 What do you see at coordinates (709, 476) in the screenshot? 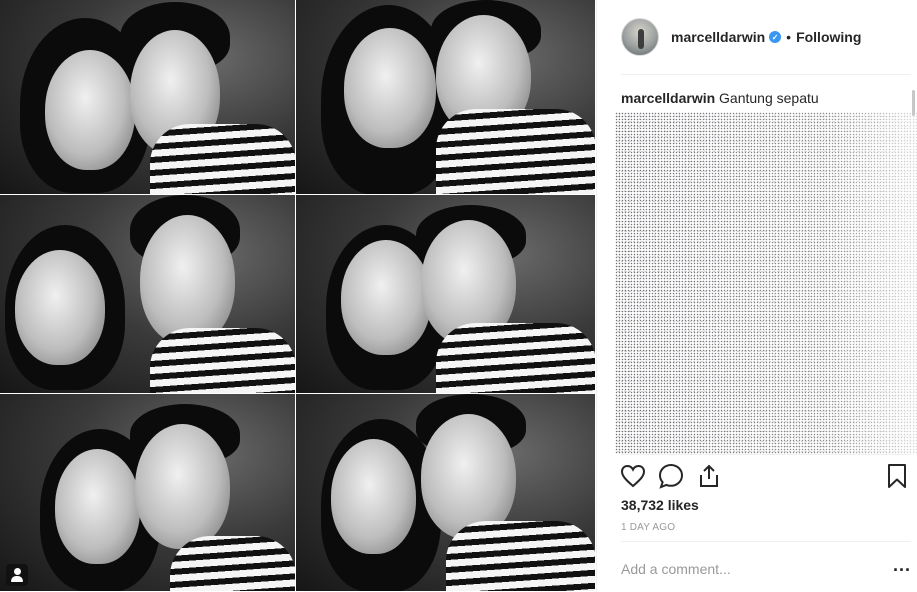
I see `share-icon` at bounding box center [709, 476].